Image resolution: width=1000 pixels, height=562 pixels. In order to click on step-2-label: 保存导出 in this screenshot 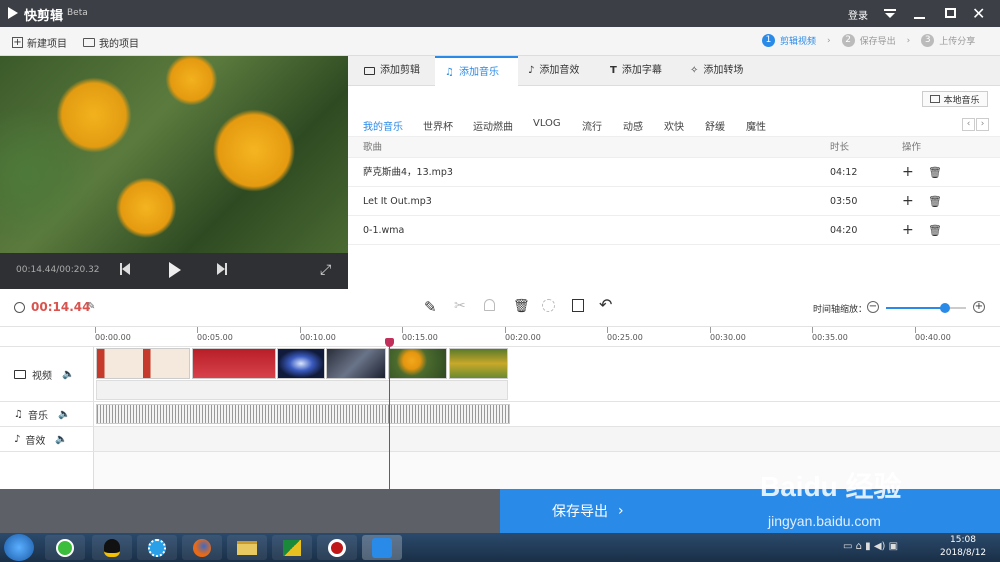, I will do `click(877, 42)`.